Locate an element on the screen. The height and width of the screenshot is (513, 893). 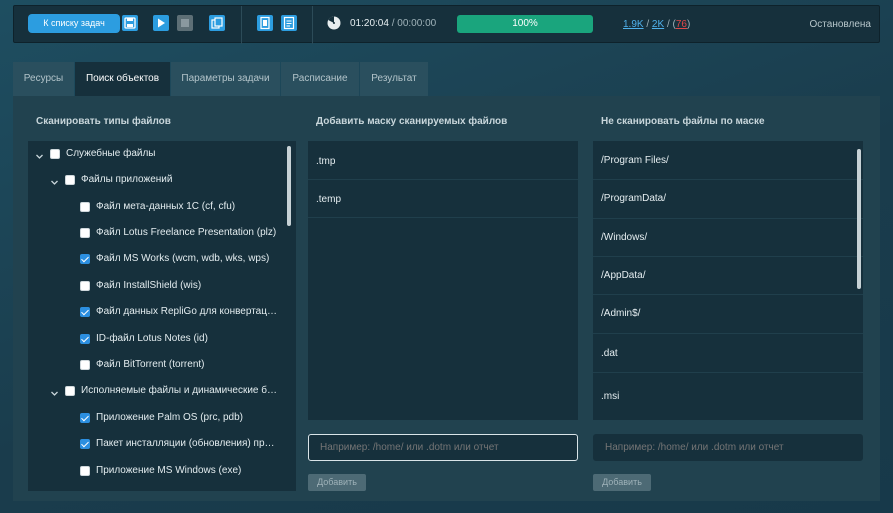
tree-item: Файл BitTorrent (torrent) is located at coordinates (155, 365).